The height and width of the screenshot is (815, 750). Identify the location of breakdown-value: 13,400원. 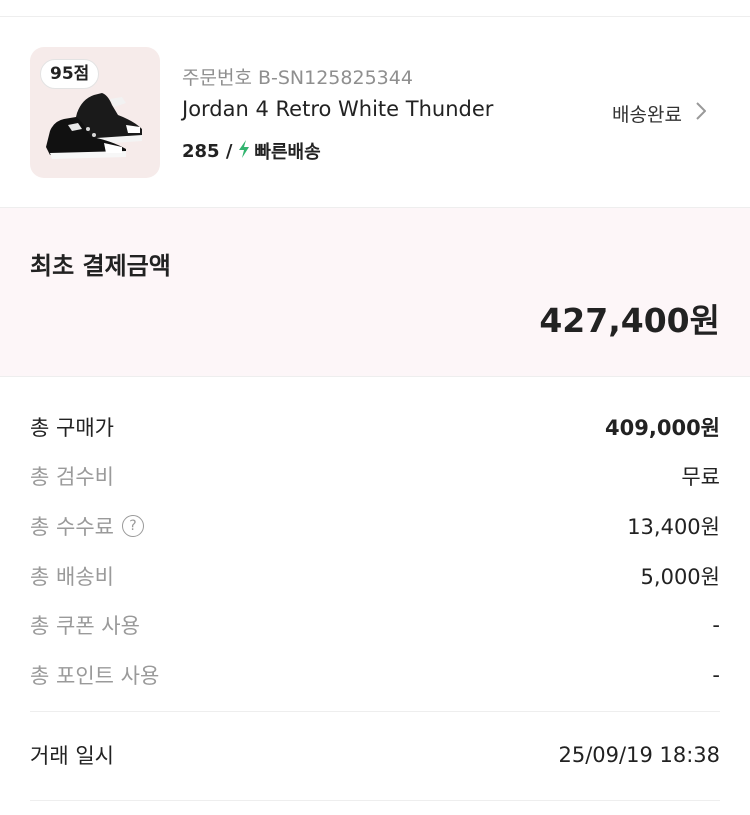
(673, 526).